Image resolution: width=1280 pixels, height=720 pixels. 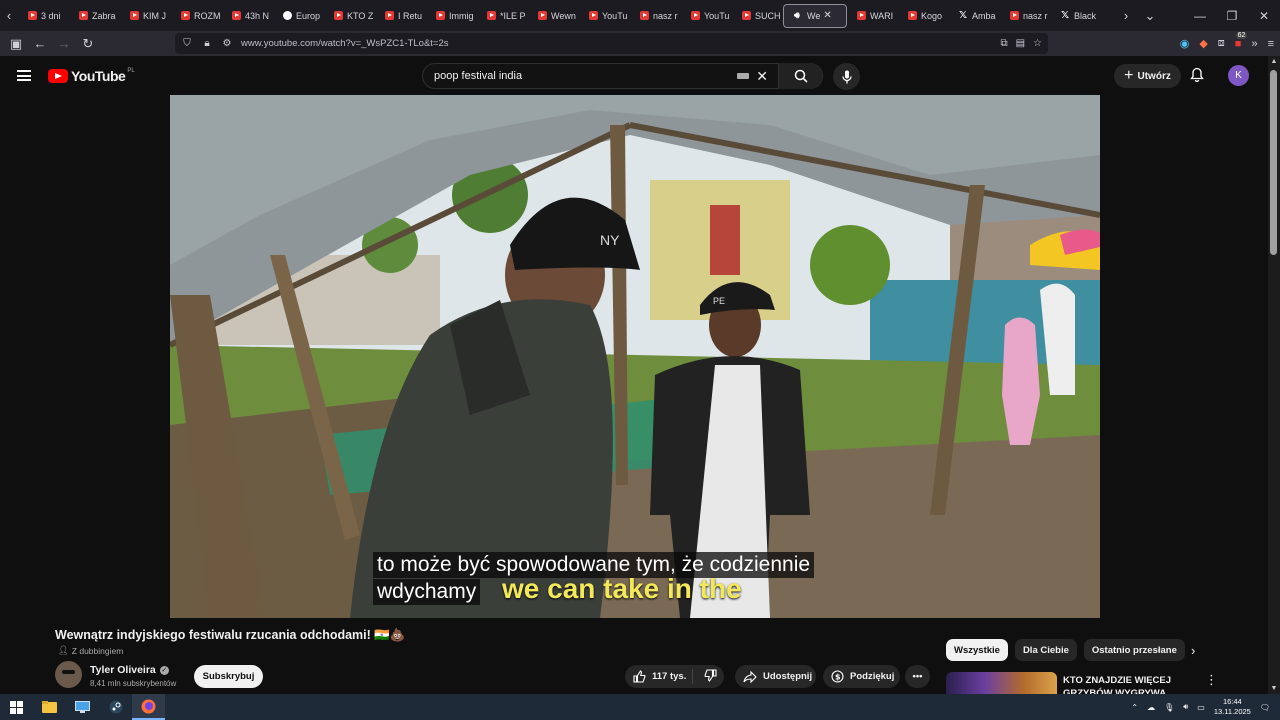 I want to click on filter-chip: Wszystkie, so click(x=977, y=650).